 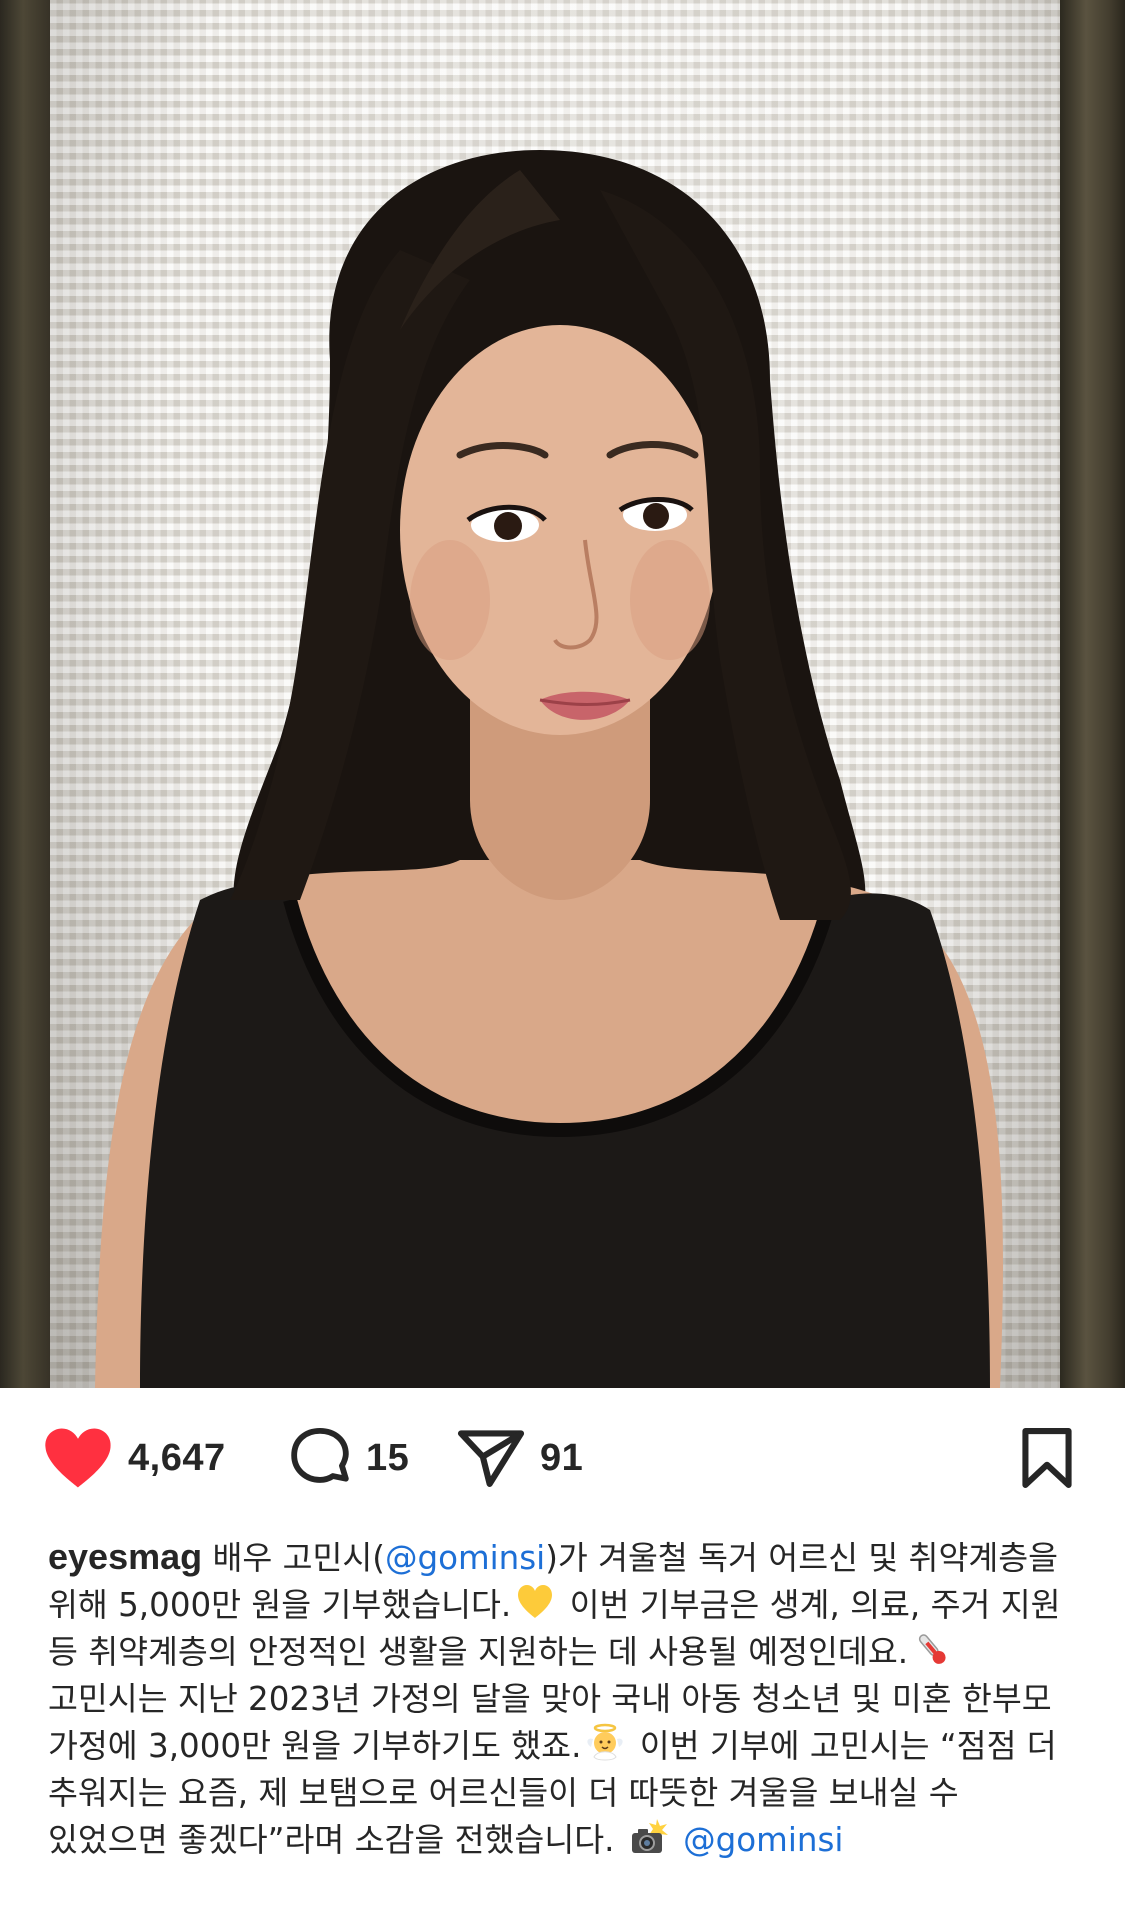 I want to click on caption-mention: @gominsi, so click(x=465, y=1558).